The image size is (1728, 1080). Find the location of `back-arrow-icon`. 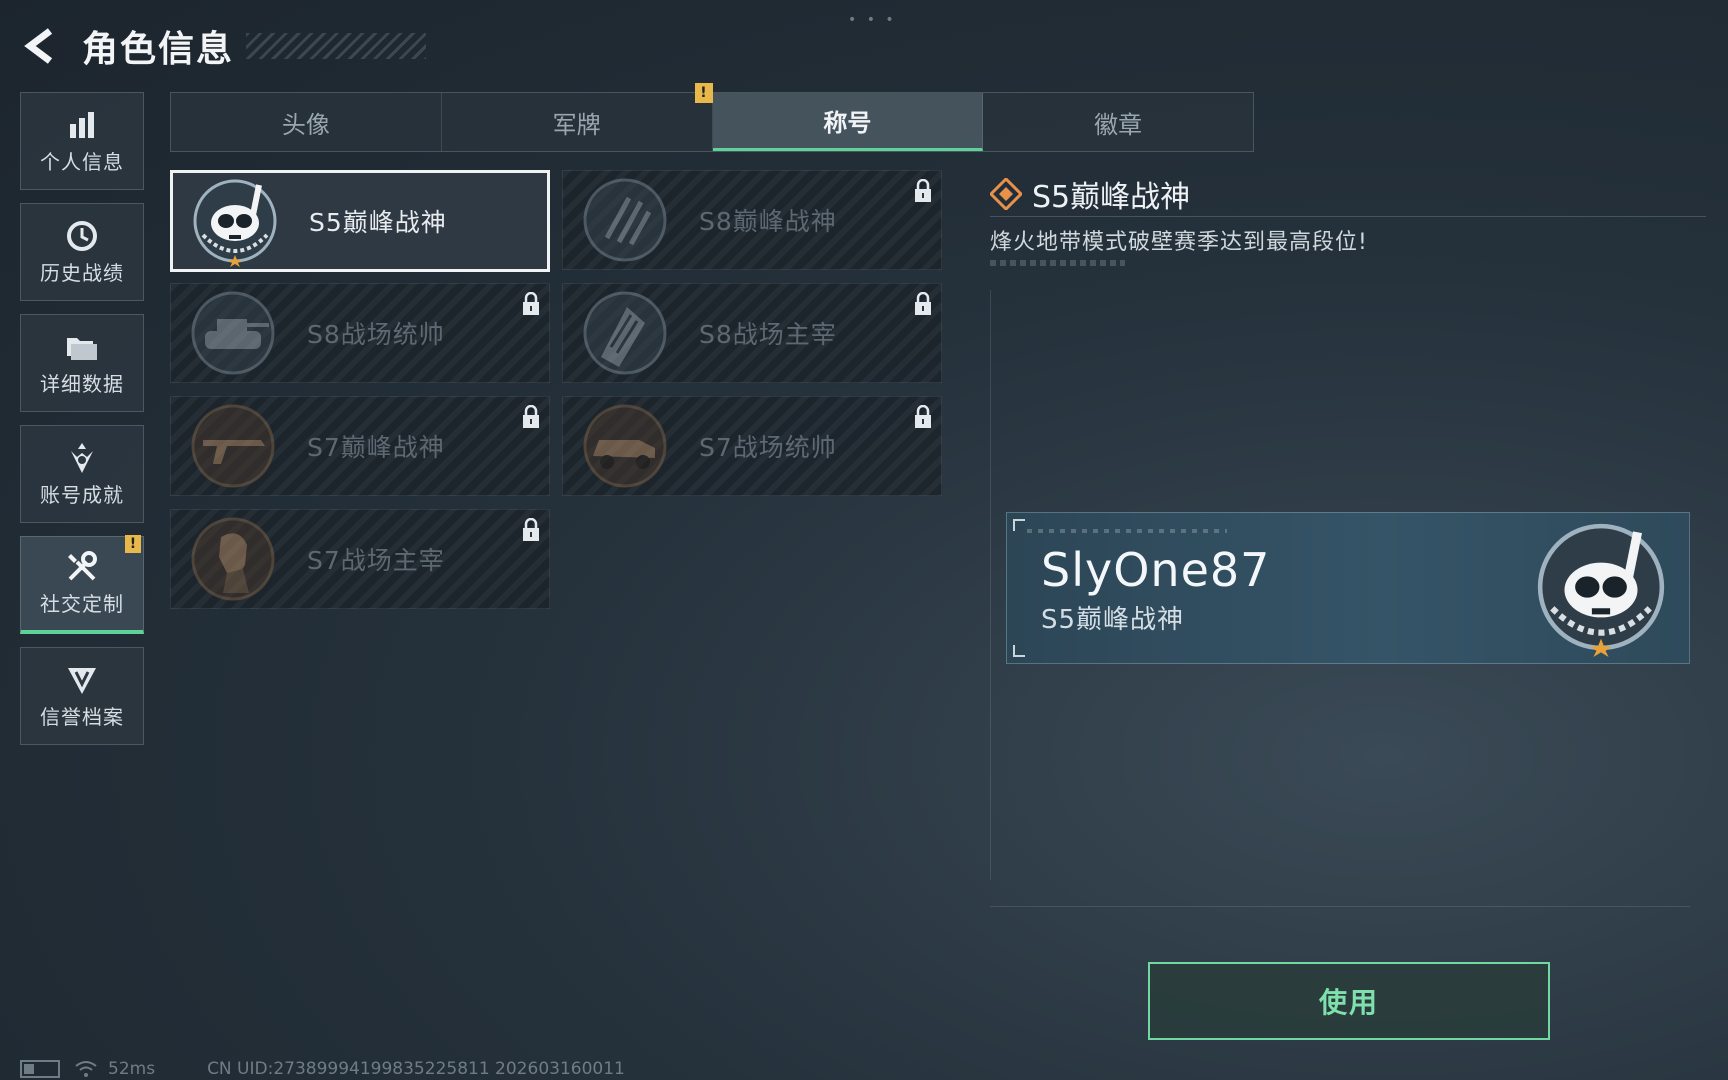

back-arrow-icon is located at coordinates (40, 46).